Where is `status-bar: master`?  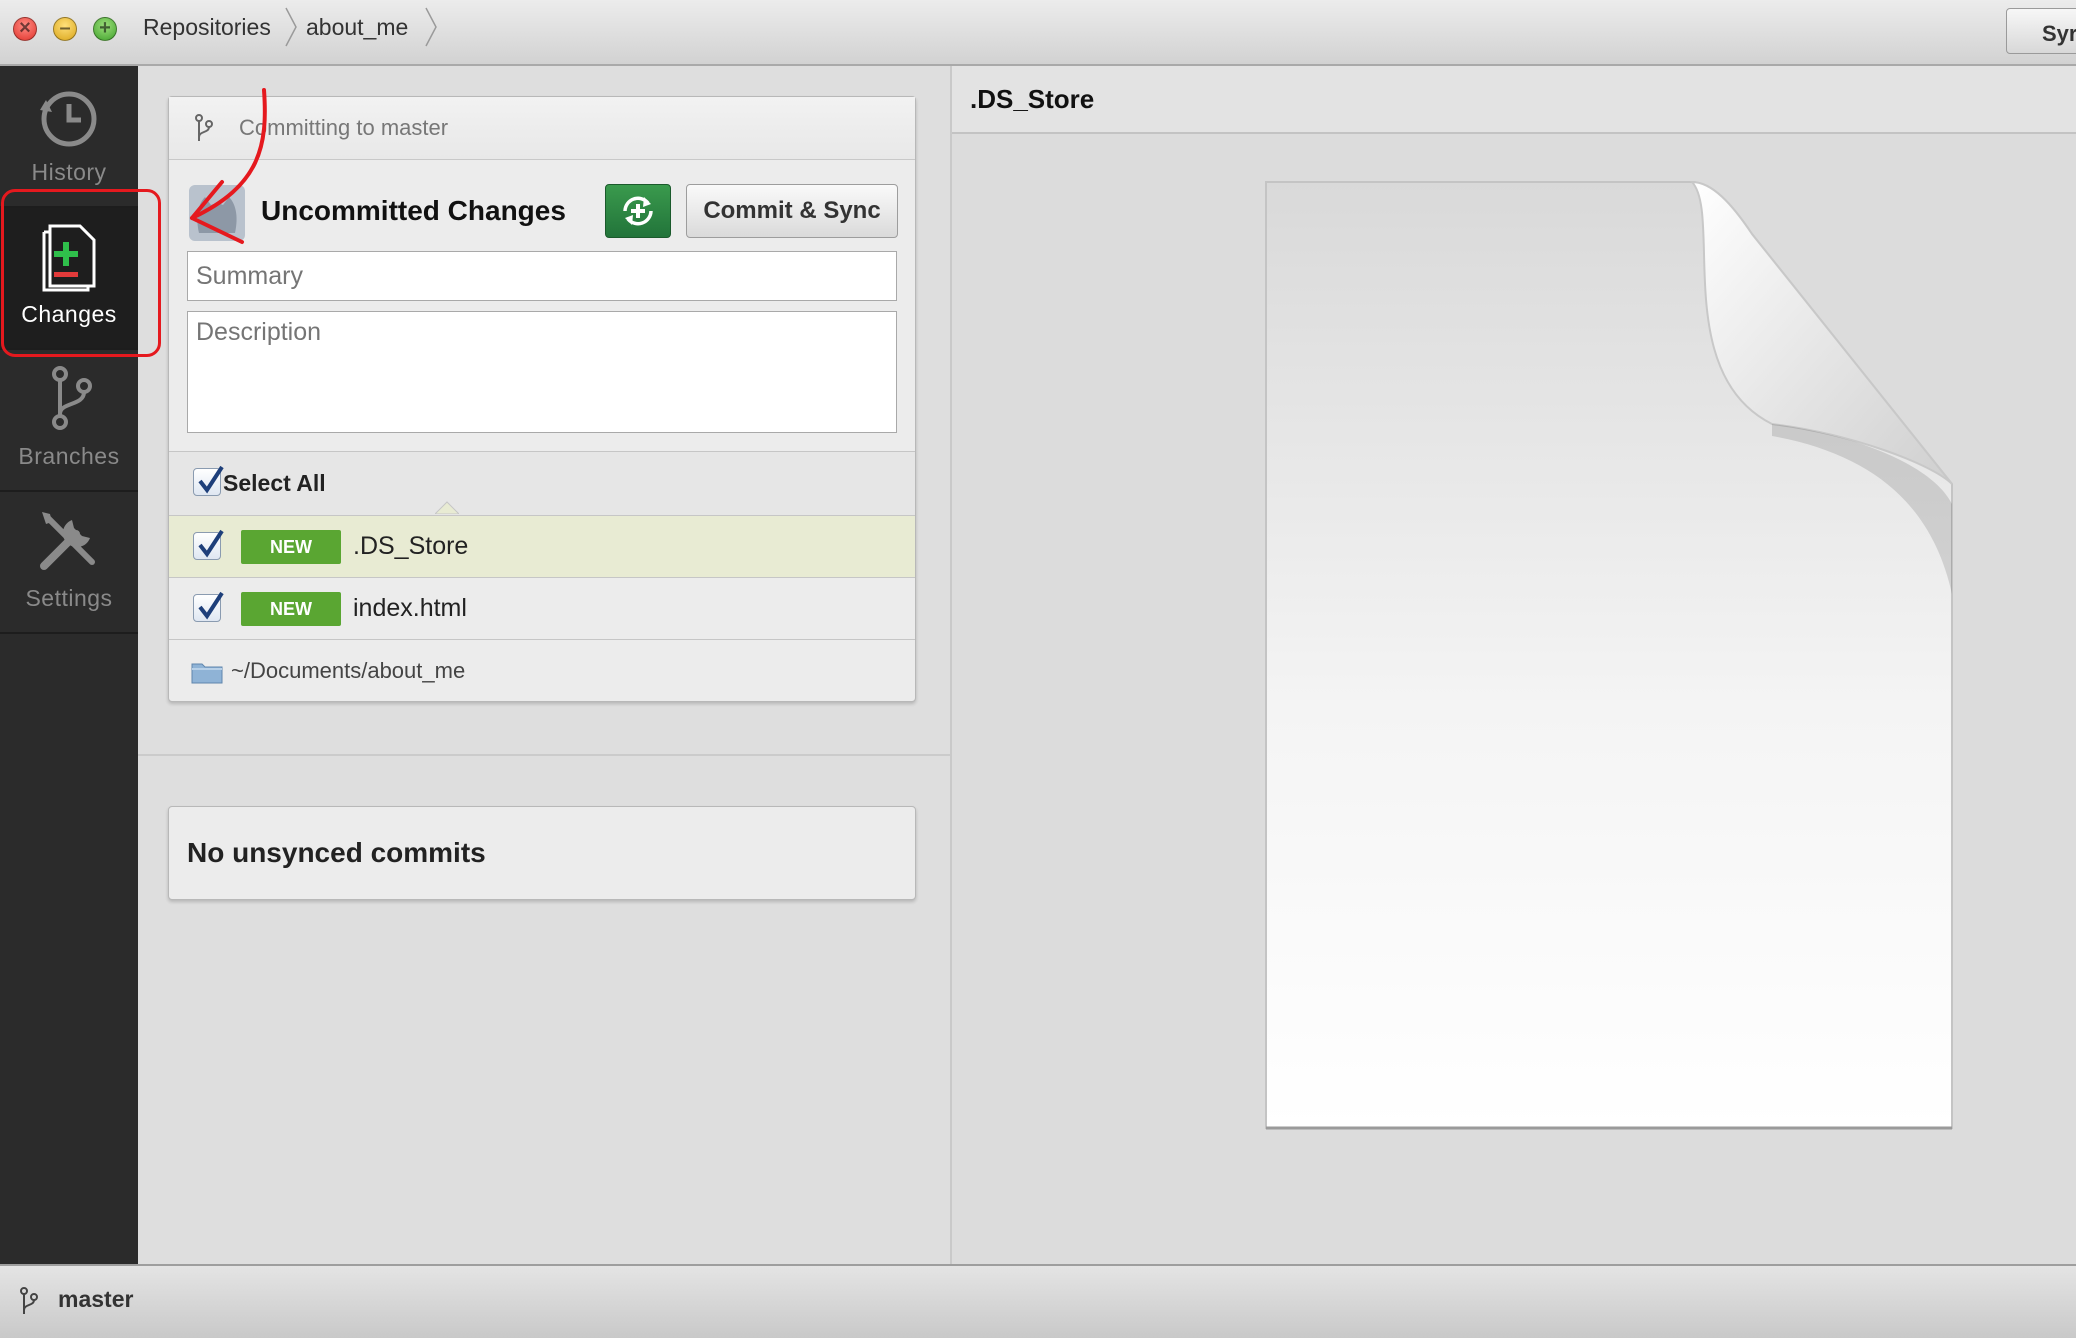
status-bar: master is located at coordinates (1038, 1301).